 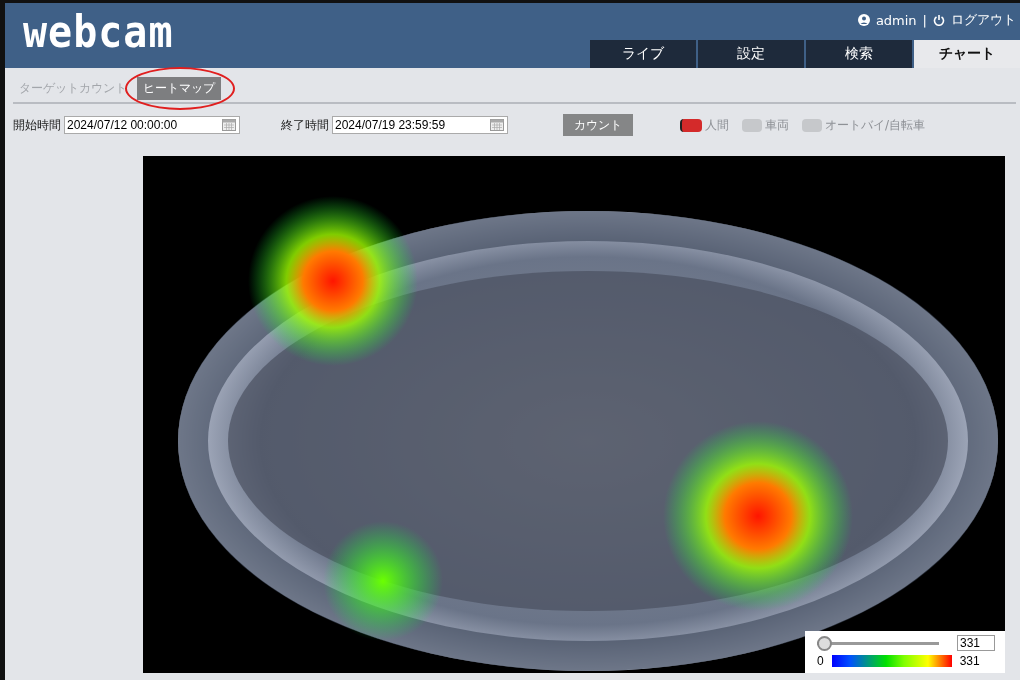 I want to click on field-label: 開始時間, so click(x=37, y=125).